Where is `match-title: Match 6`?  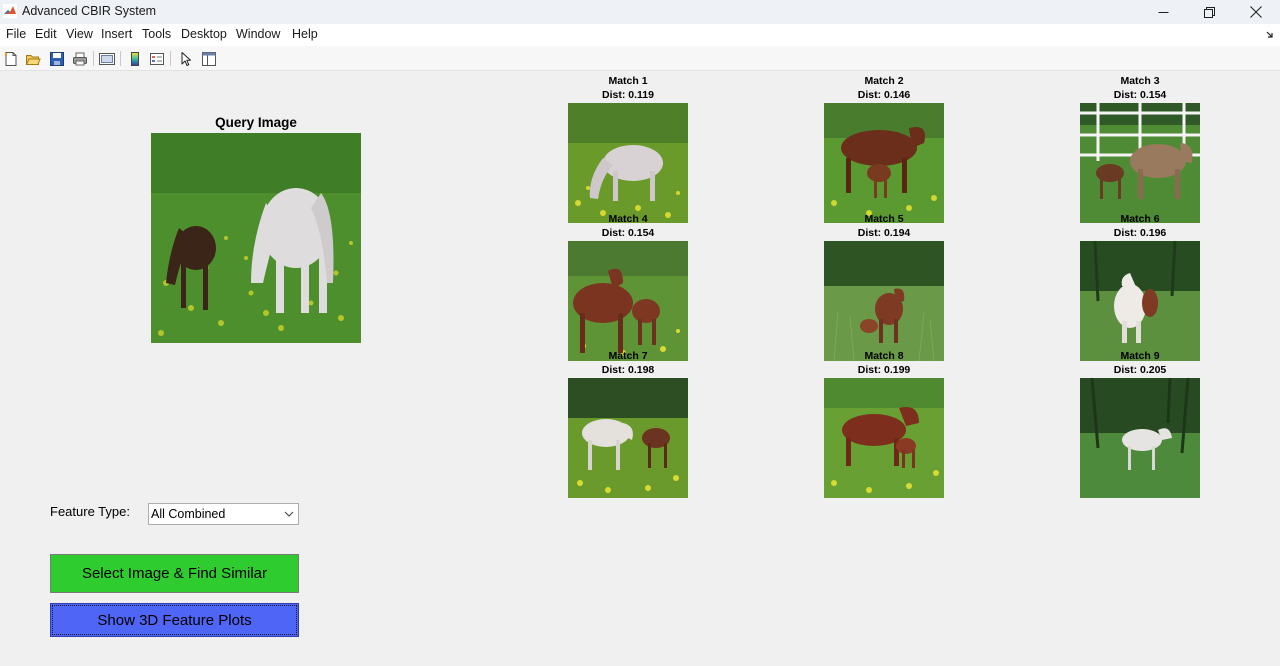 match-title: Match 6 is located at coordinates (1140, 219).